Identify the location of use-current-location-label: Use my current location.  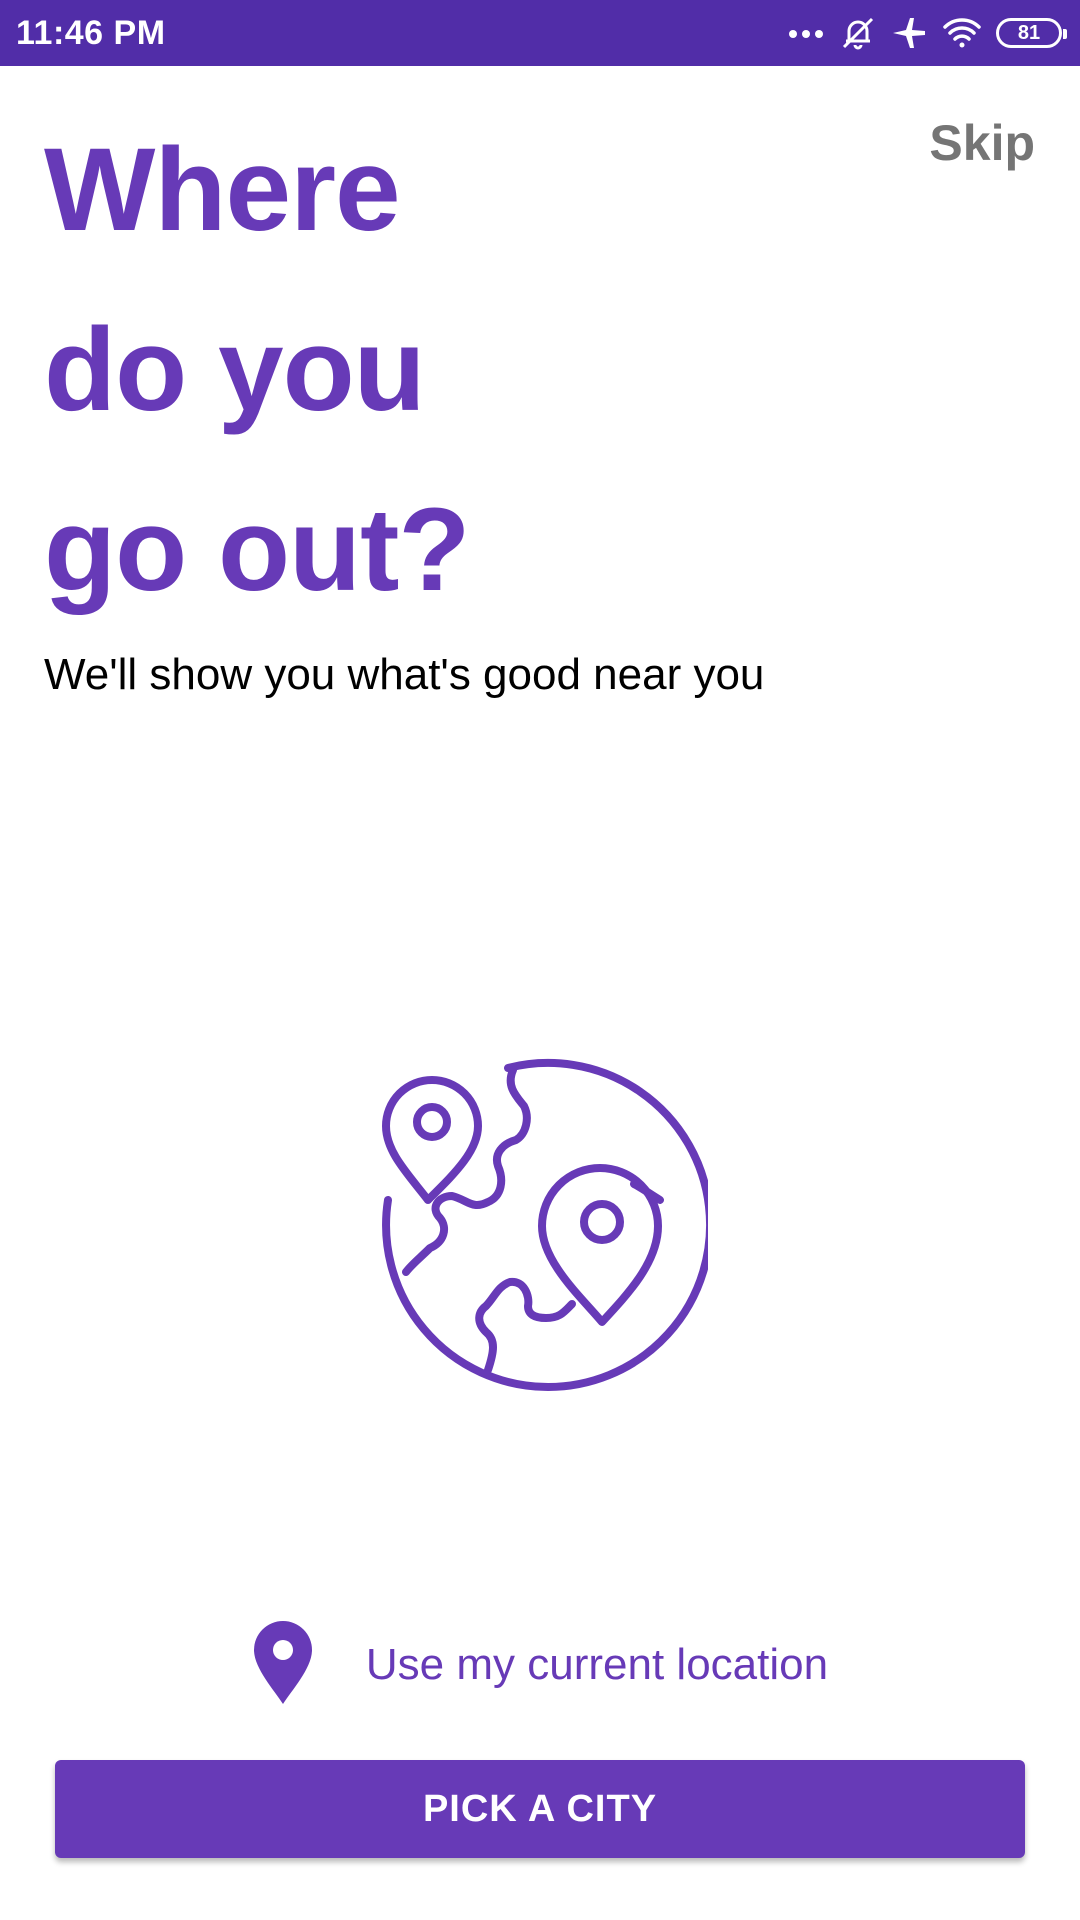
(597, 1664).